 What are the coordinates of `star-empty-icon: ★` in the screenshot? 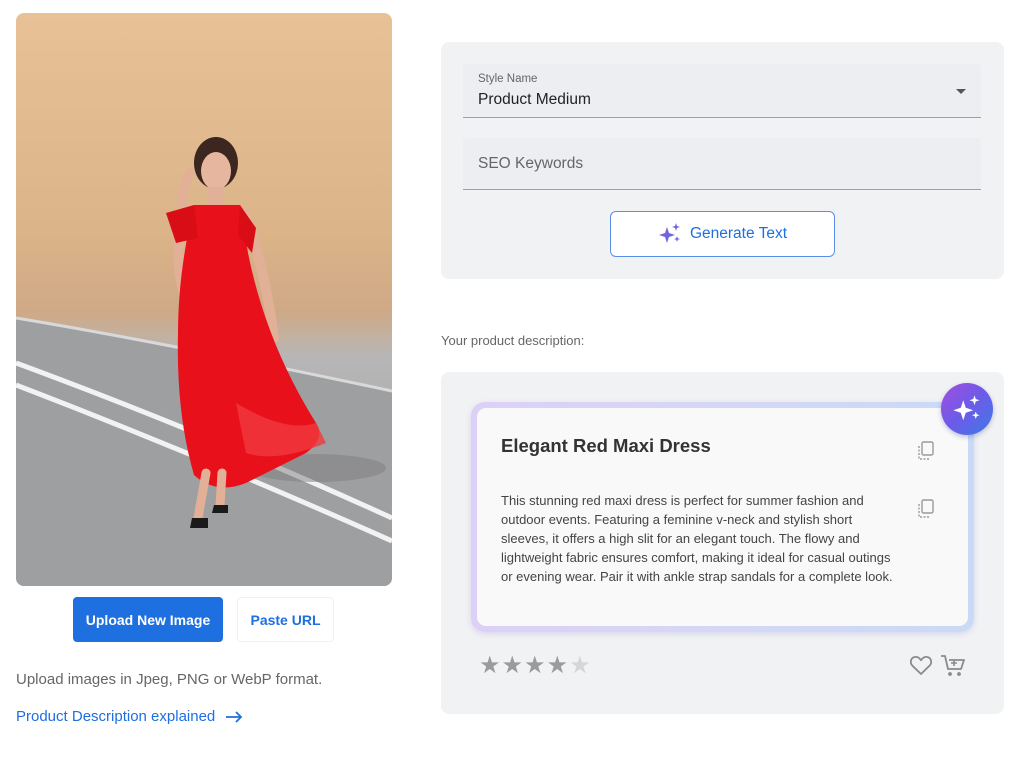 It's located at (580, 665).